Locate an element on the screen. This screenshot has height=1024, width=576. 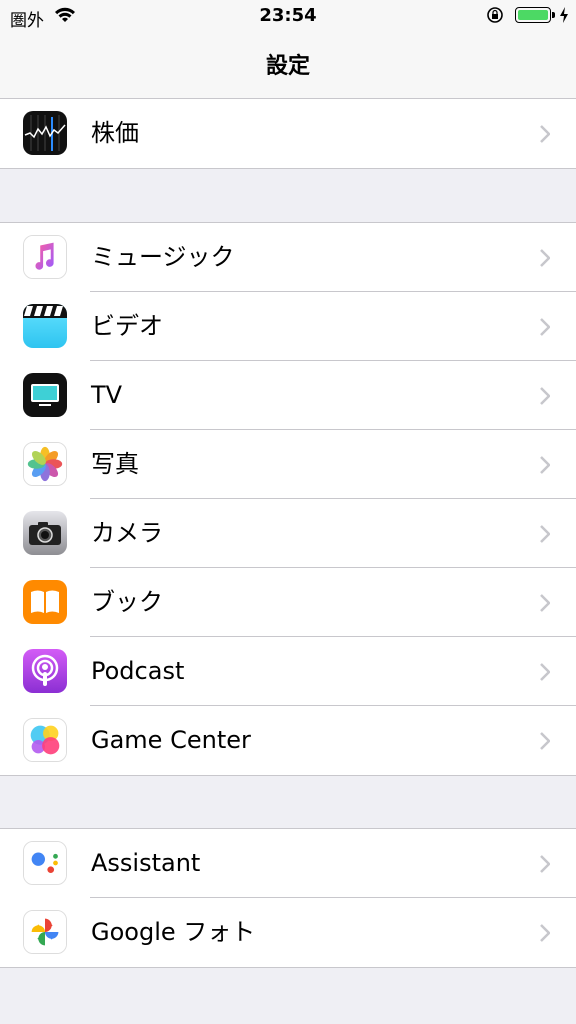
battery-tip is located at coordinates (553, 15).